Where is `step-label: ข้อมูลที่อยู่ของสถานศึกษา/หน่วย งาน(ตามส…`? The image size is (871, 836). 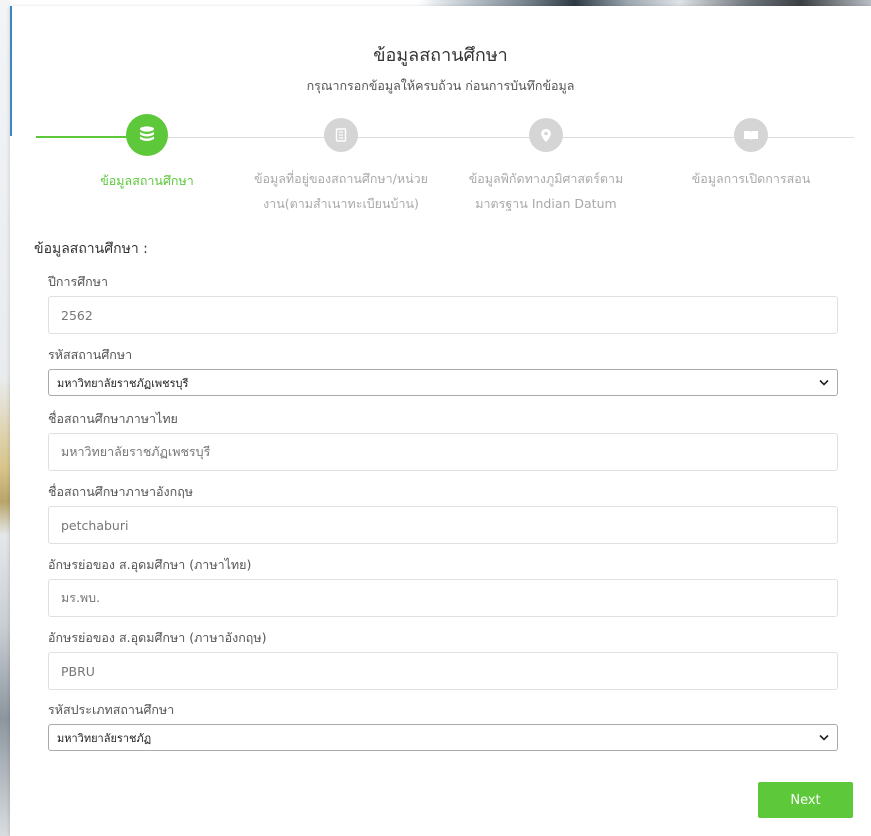
step-label: ข้อมูลที่อยู่ของสถานศึกษา/หน่วย งาน(ตามส… is located at coordinates (341, 191).